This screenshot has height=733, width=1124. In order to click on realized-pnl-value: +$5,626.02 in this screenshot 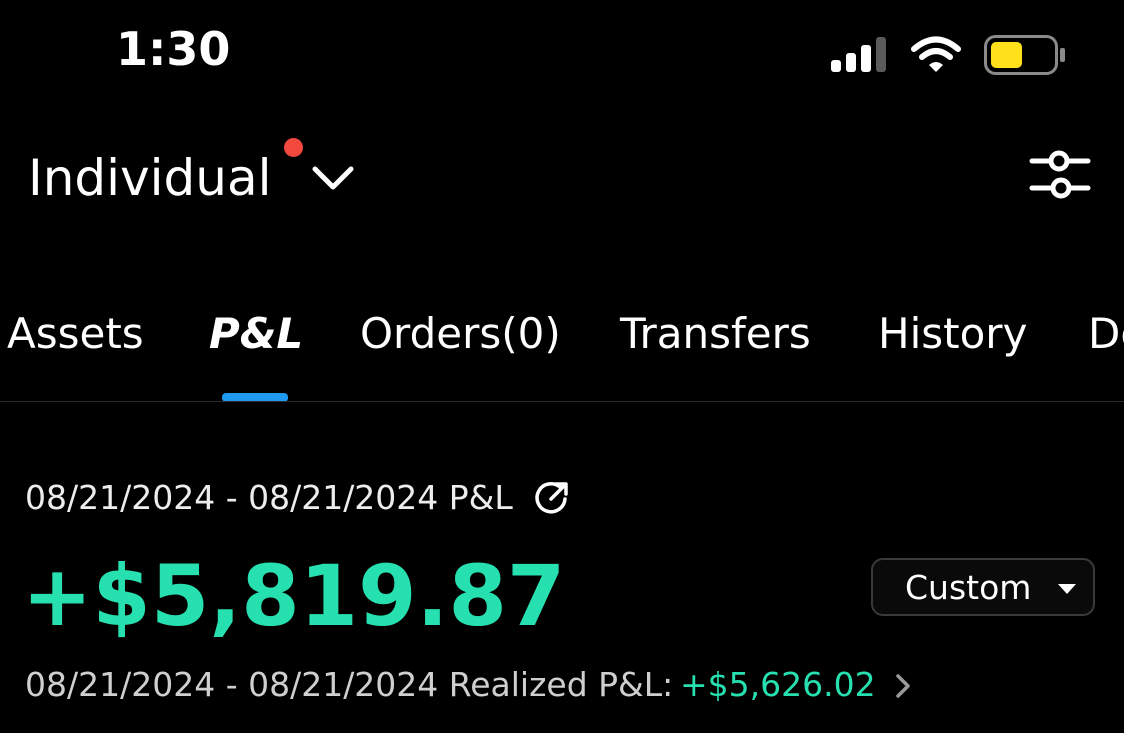, I will do `click(778, 684)`.